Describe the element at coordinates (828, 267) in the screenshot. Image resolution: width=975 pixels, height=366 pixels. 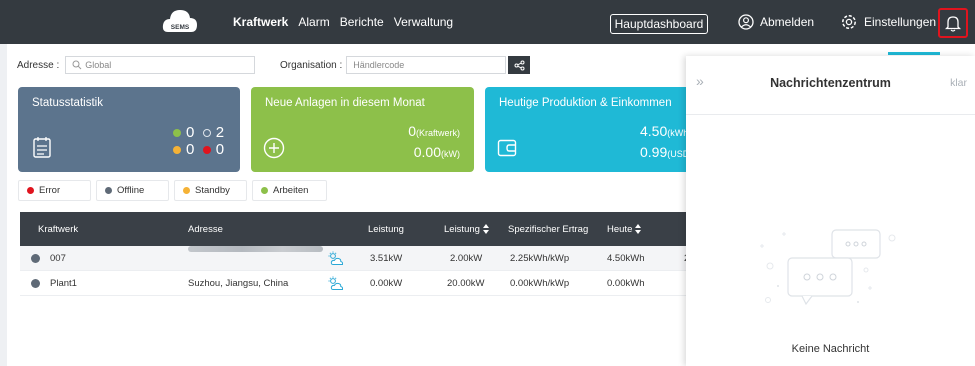
I see `empty-messages-illustration` at that location.